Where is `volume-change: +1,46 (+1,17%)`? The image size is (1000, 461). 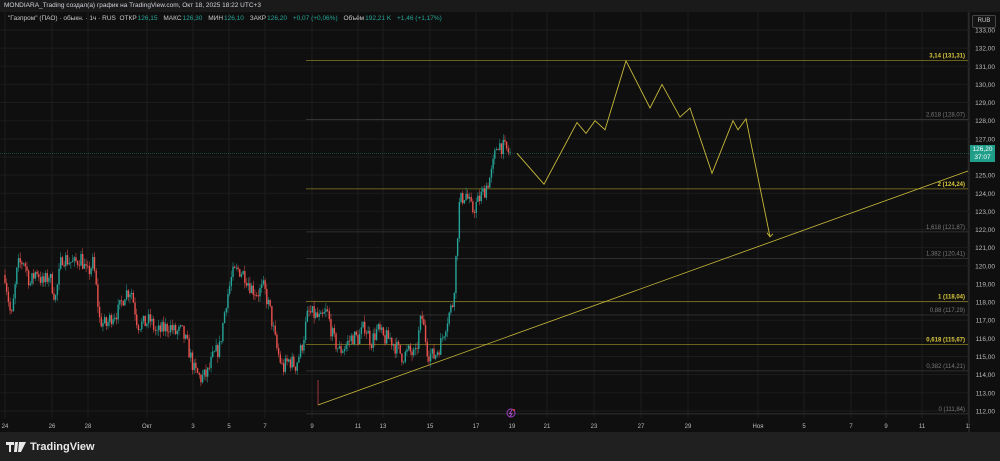 volume-change: +1,46 (+1,17%) is located at coordinates (419, 18).